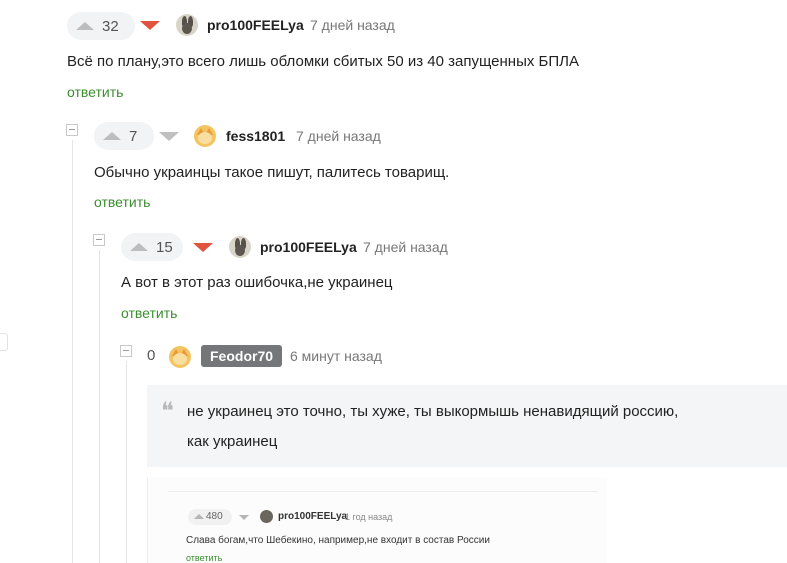 This screenshot has height=563, width=787. Describe the element at coordinates (4, 342) in the screenshot. I see `scroll-edge-marker` at that location.